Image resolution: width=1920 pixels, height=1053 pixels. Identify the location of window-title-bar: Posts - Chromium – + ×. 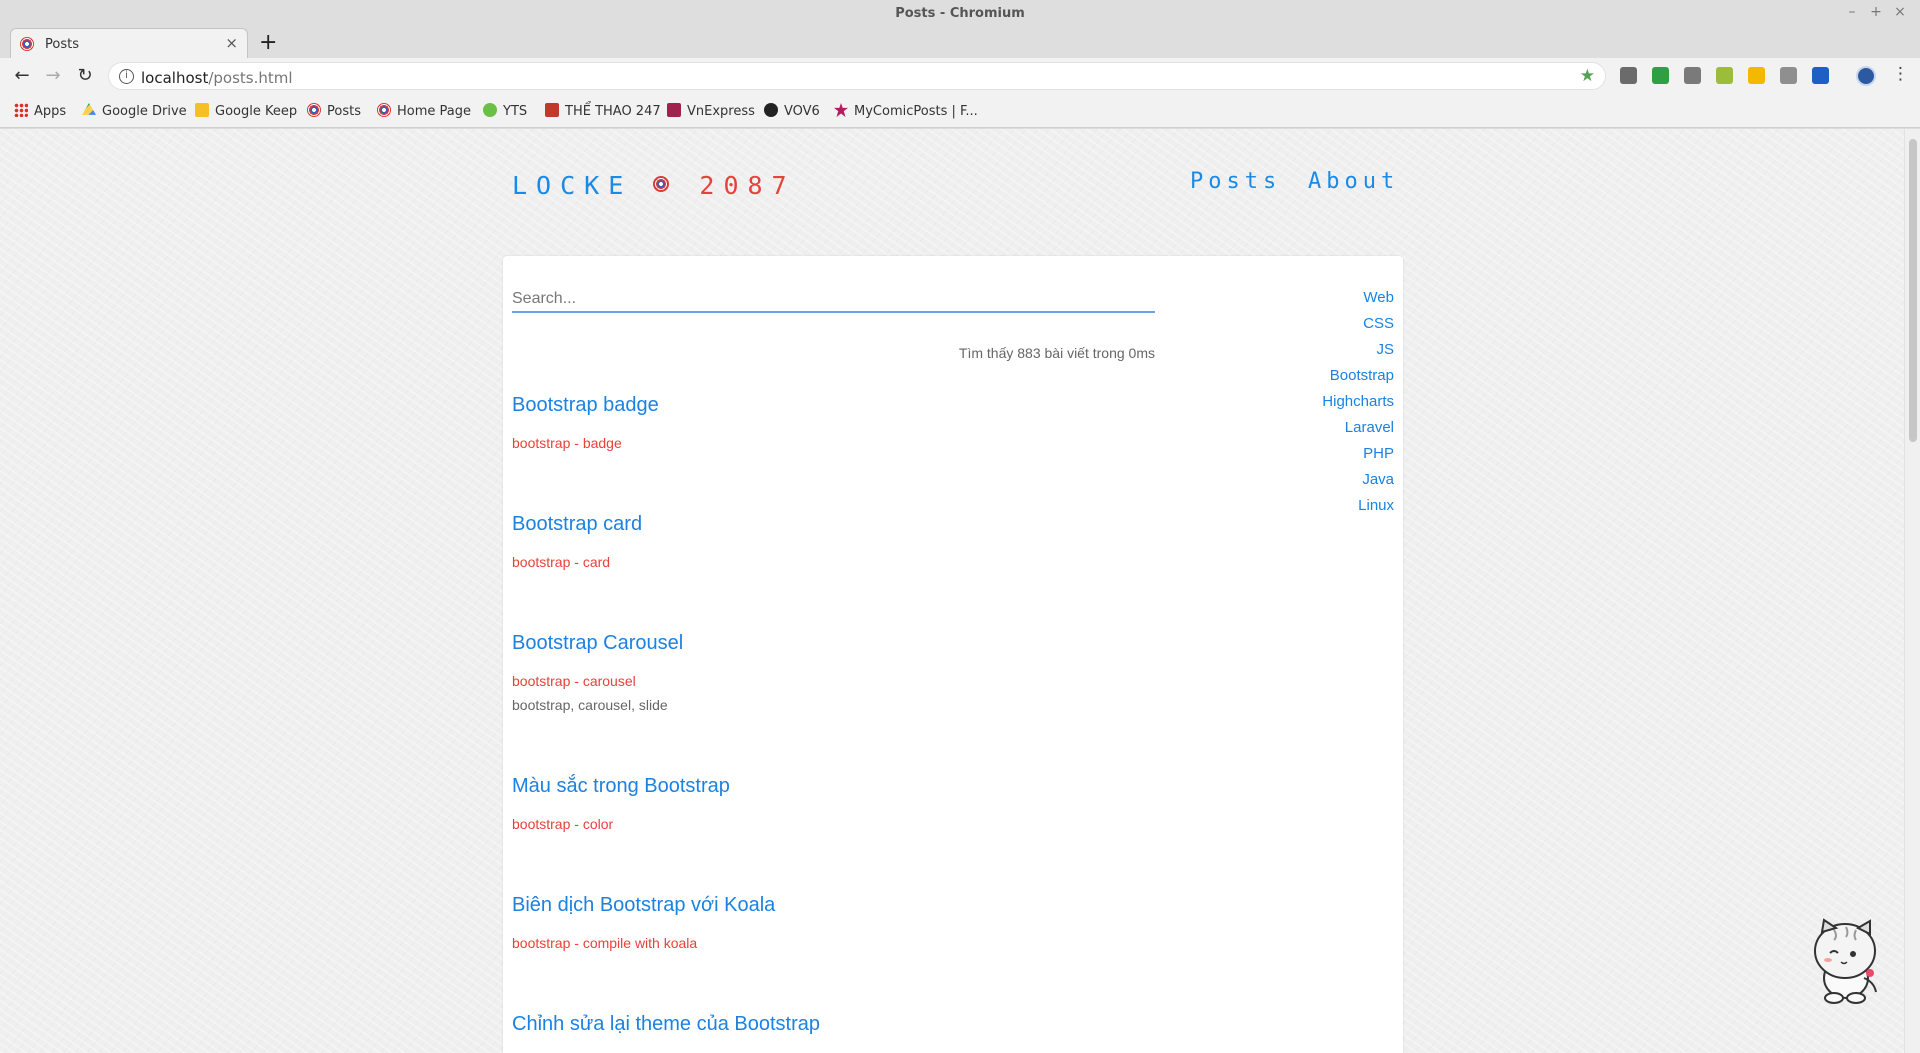
(960, 14).